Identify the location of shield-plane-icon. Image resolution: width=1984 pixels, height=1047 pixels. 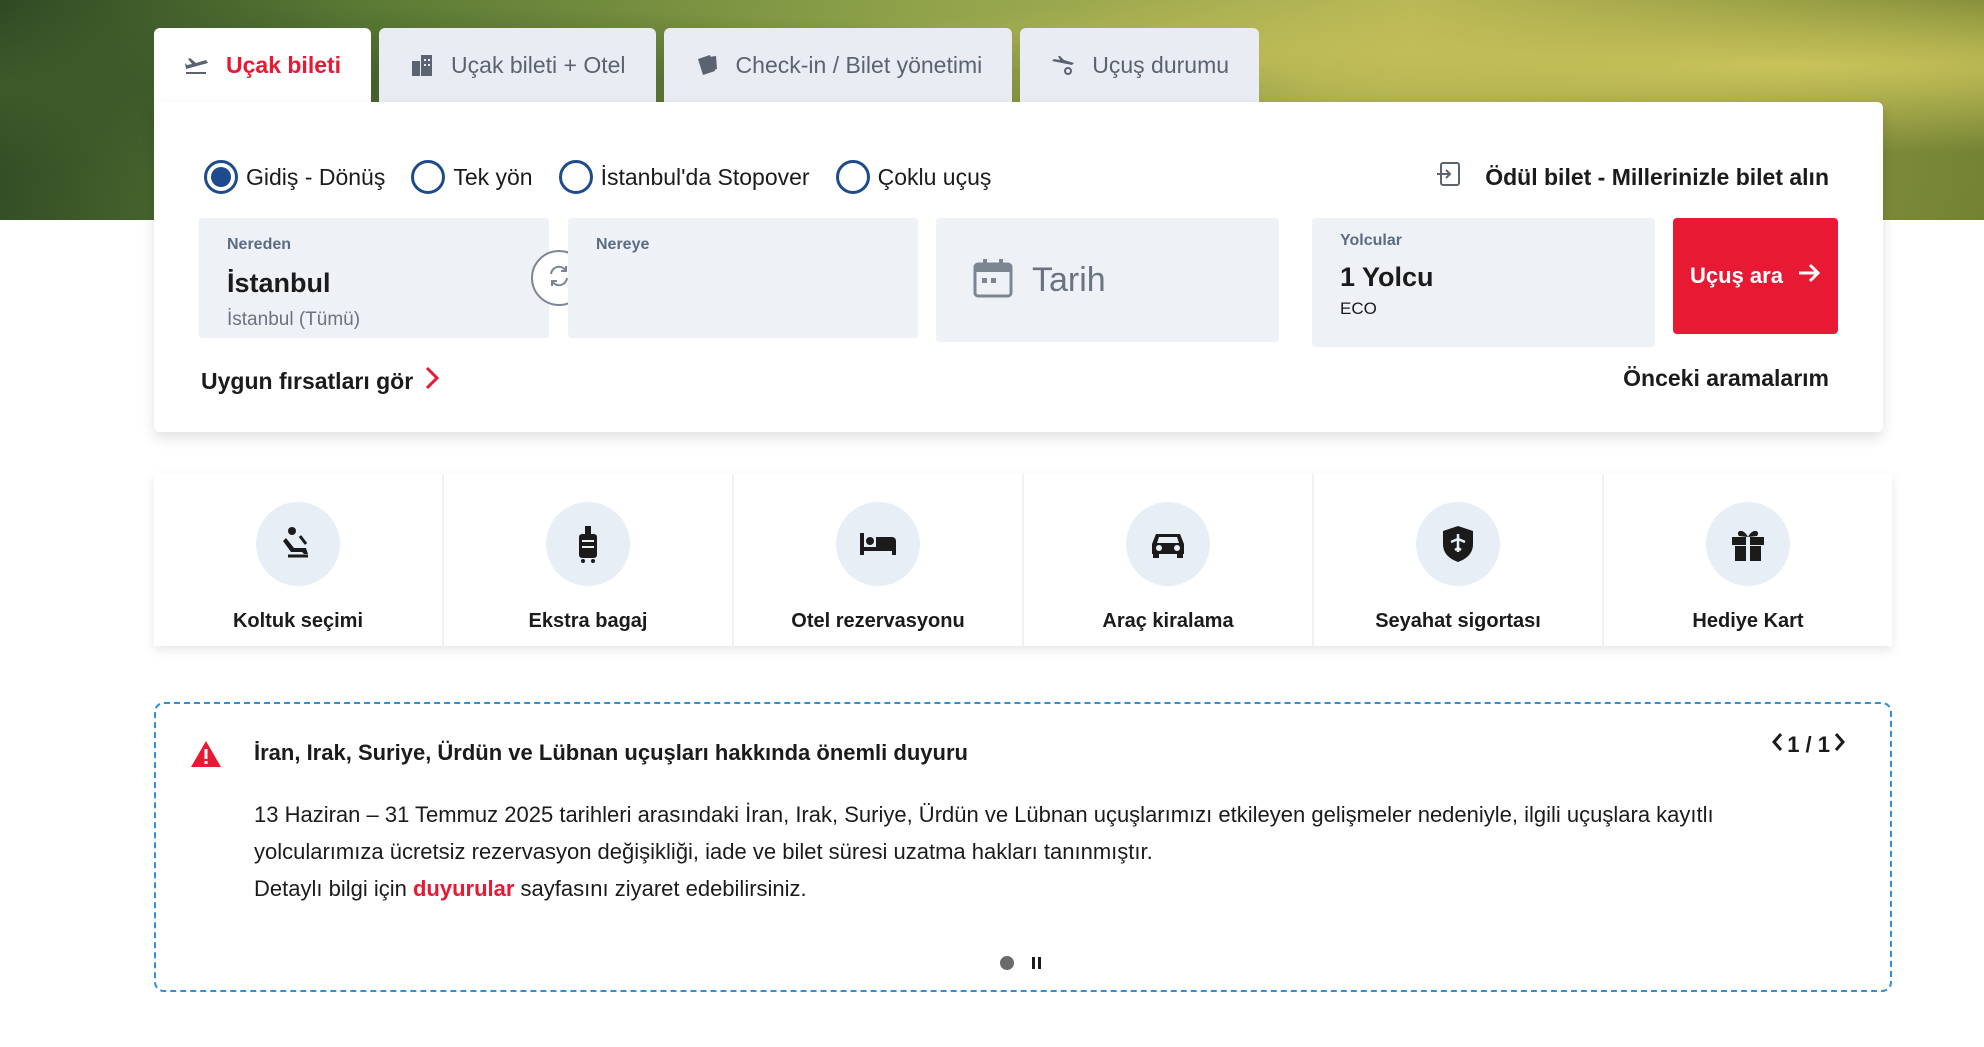
(1458, 544).